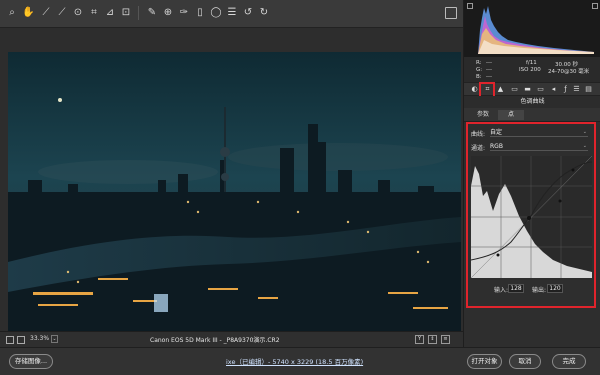 The height and width of the screenshot is (375, 600). I want to click on b-value: ---, so click(489, 77).